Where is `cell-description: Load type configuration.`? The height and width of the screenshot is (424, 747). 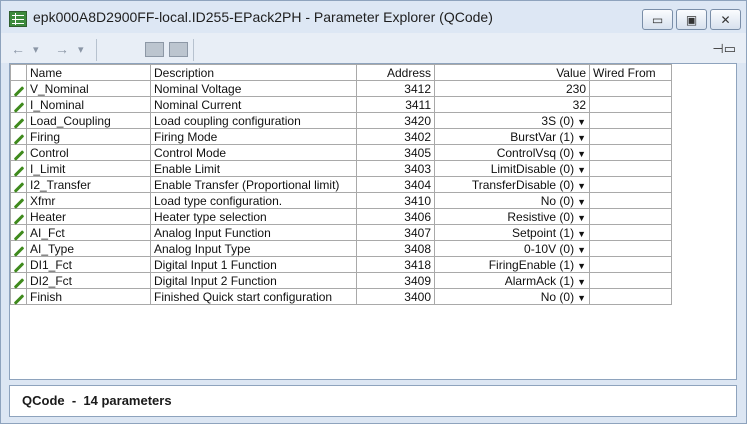 cell-description: Load type configuration. is located at coordinates (253, 200).